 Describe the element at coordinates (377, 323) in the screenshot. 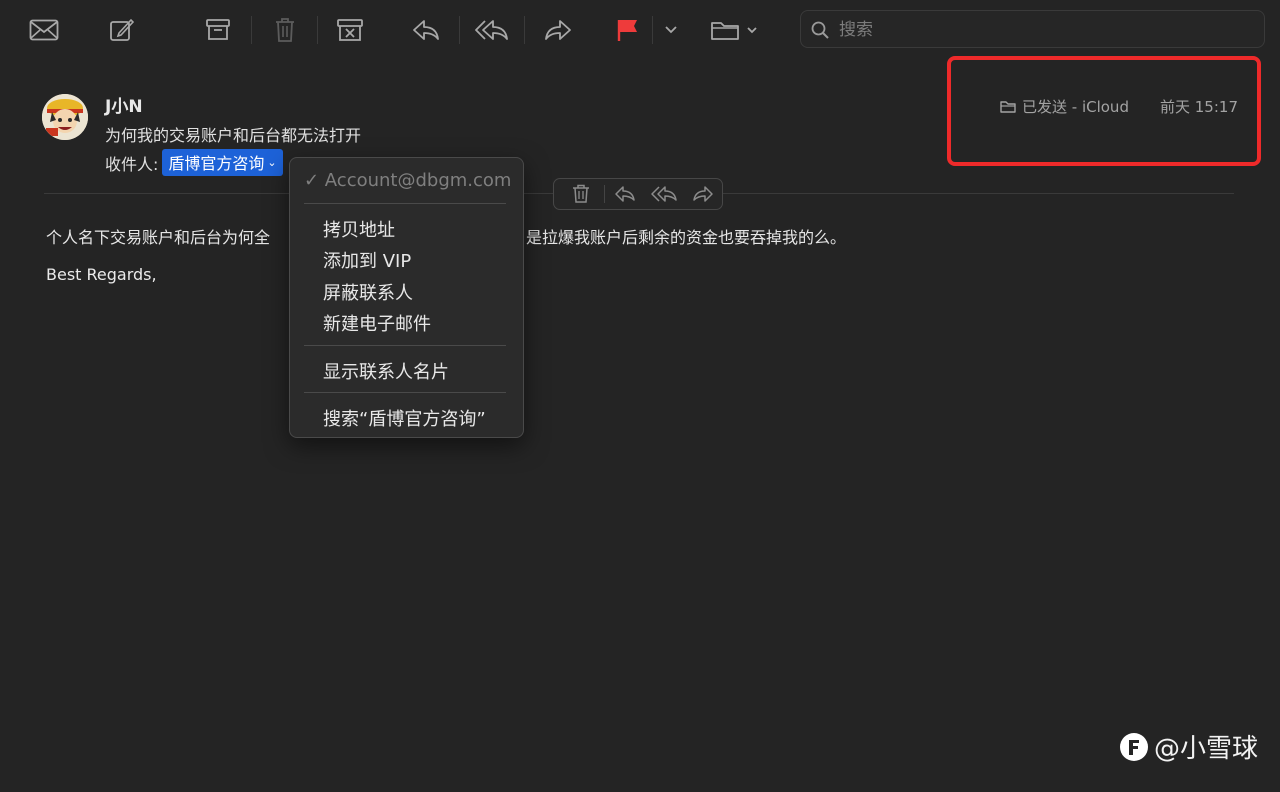

I see `menu-item-new-email: 新建电子邮件` at that location.